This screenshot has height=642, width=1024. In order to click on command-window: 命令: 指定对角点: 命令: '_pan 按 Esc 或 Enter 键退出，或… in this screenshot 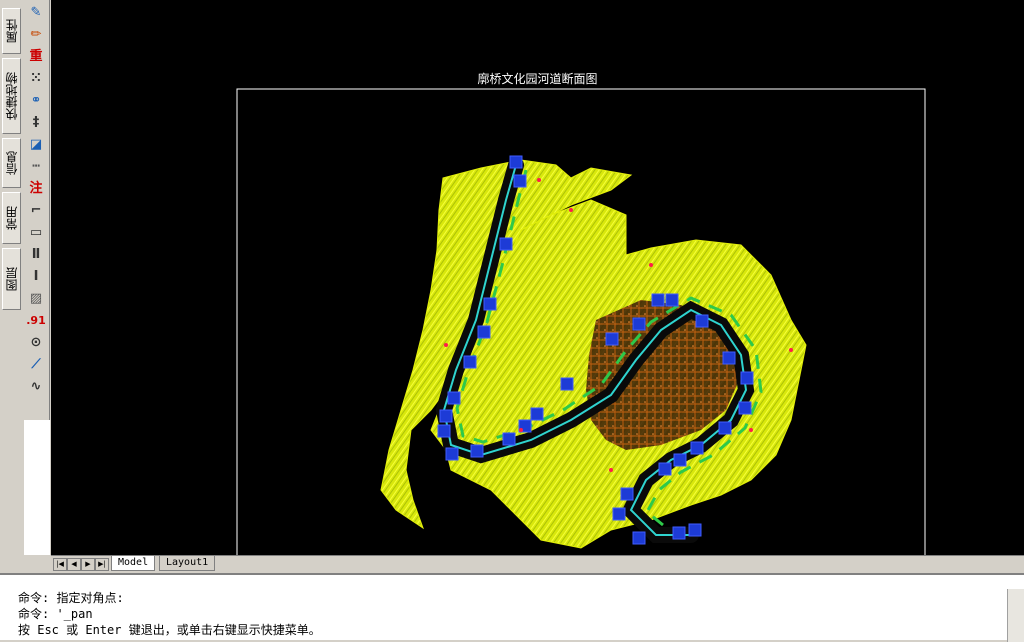, I will do `click(512, 607)`.